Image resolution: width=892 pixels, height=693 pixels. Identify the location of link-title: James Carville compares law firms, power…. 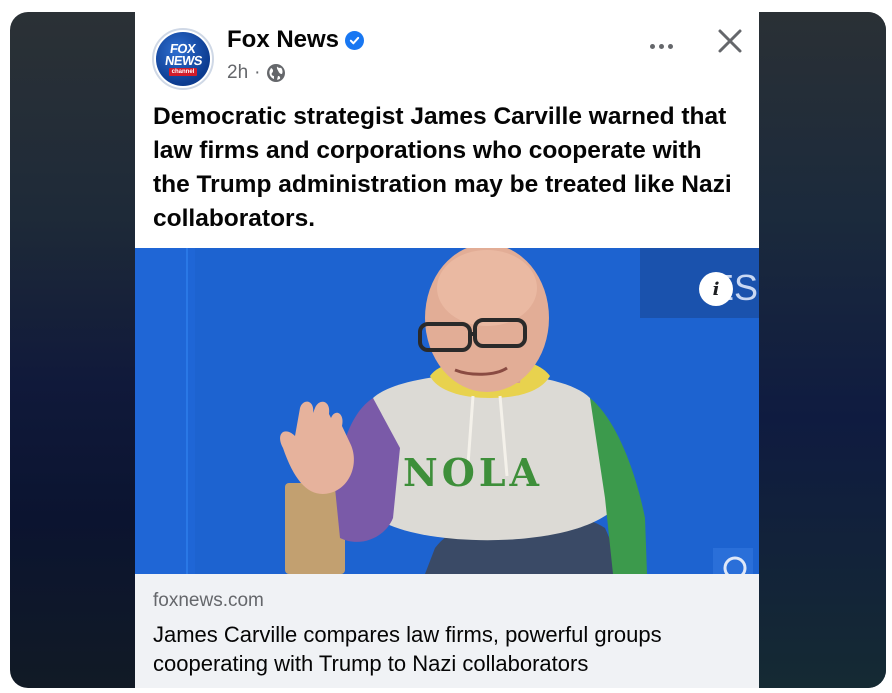
(451, 649).